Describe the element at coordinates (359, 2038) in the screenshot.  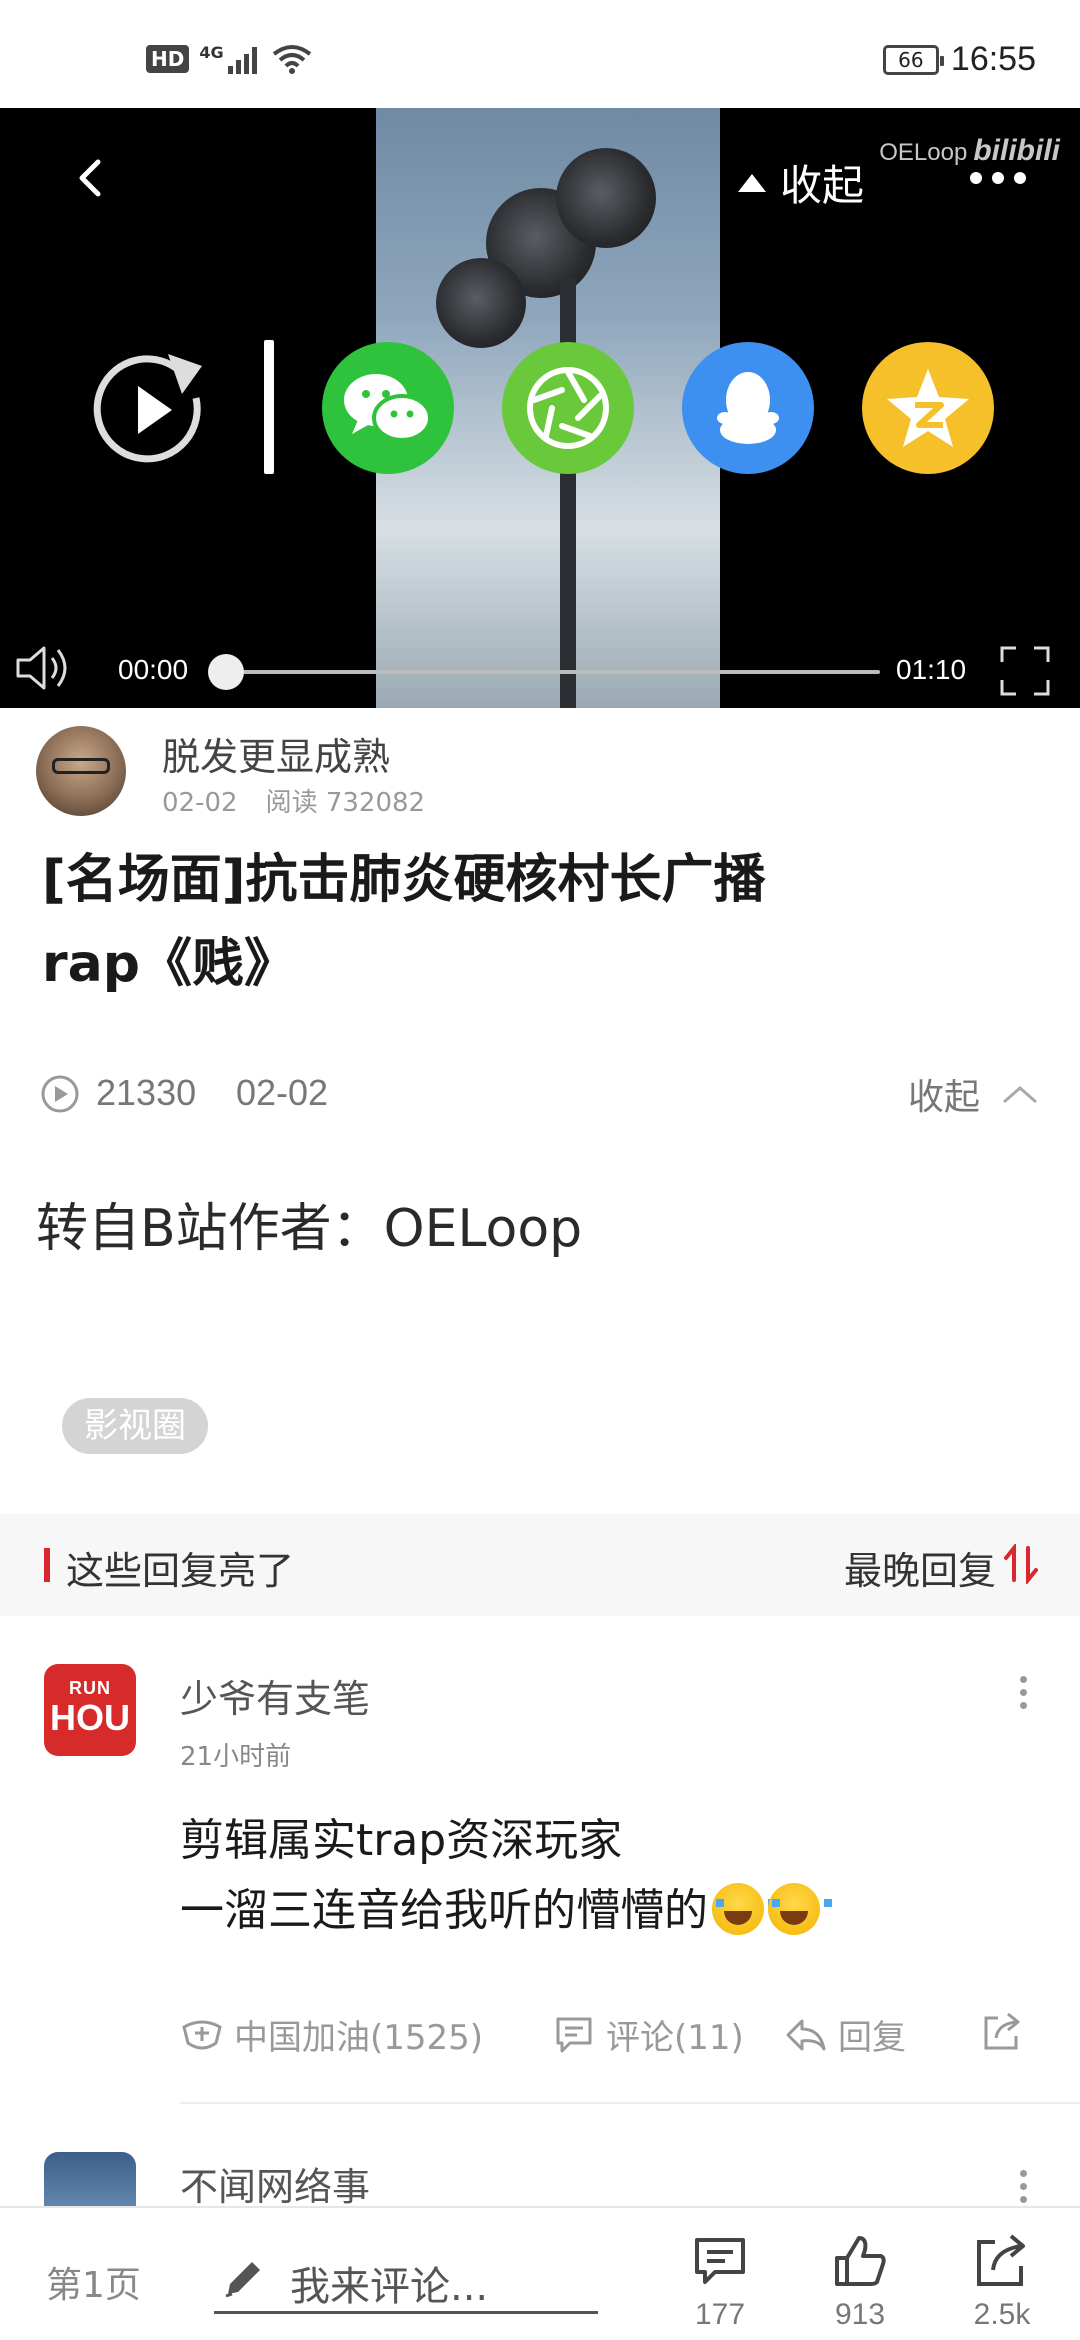
I see `support-label: 中国加油(1525)` at that location.